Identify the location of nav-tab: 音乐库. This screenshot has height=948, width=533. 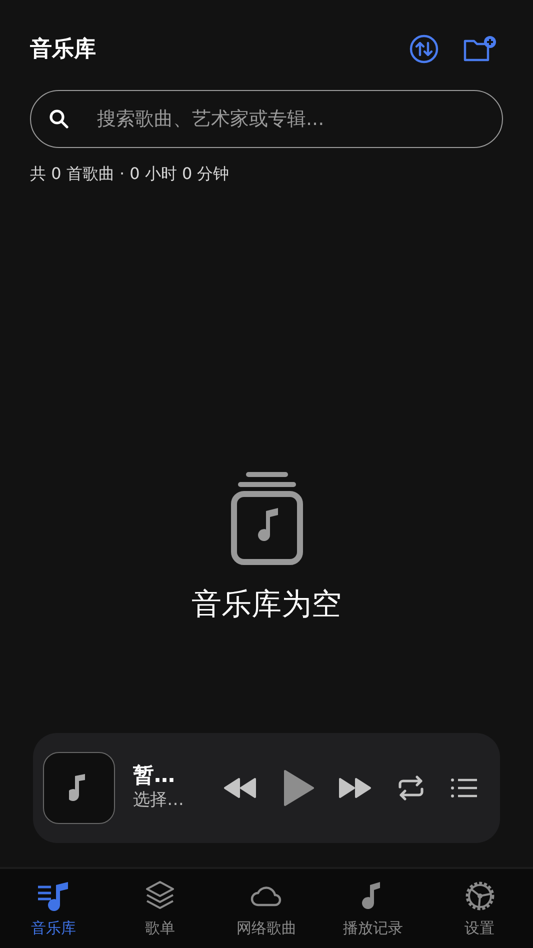
(53, 908).